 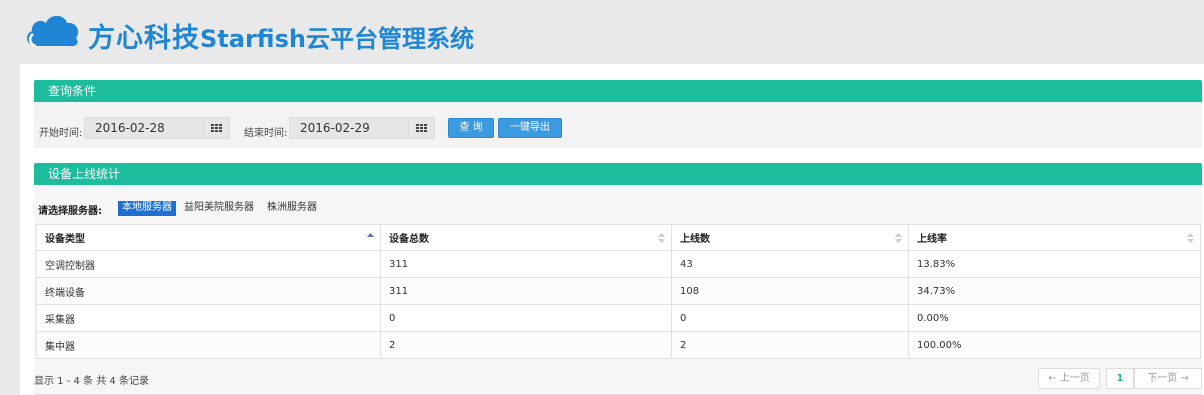 I want to click on start-date-value: 2016-02-28, so click(x=130, y=128).